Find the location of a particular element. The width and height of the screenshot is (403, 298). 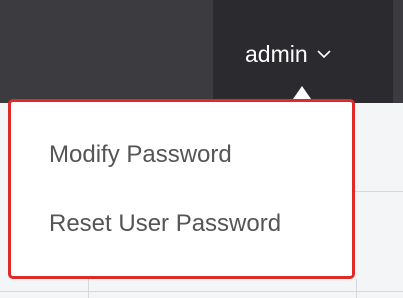

chevron-down-icon is located at coordinates (324, 54).